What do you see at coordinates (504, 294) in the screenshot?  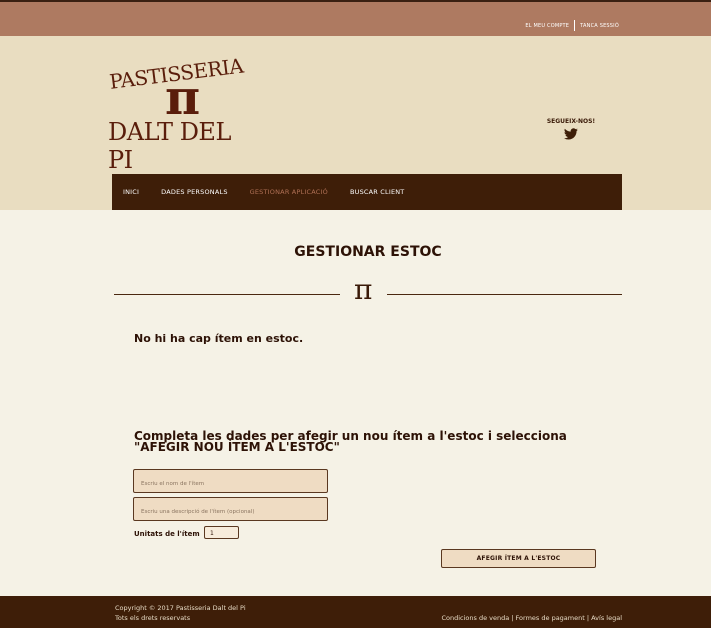 I see `divider-line-right` at bounding box center [504, 294].